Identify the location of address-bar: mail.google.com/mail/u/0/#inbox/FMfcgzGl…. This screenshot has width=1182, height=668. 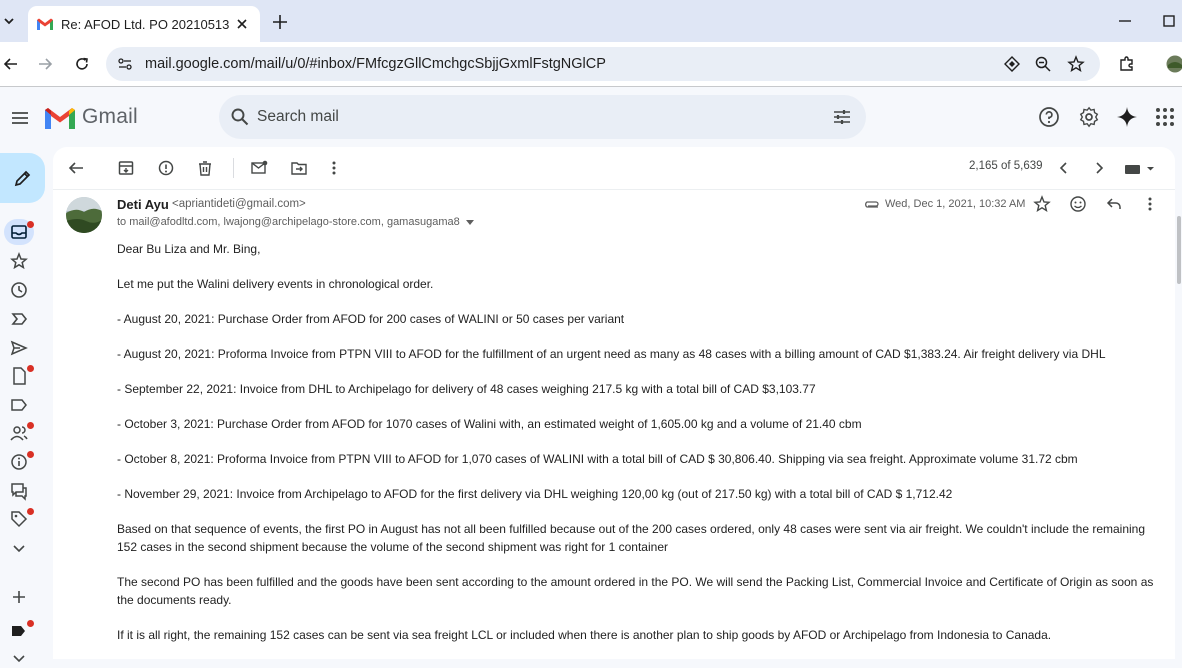
(603, 64).